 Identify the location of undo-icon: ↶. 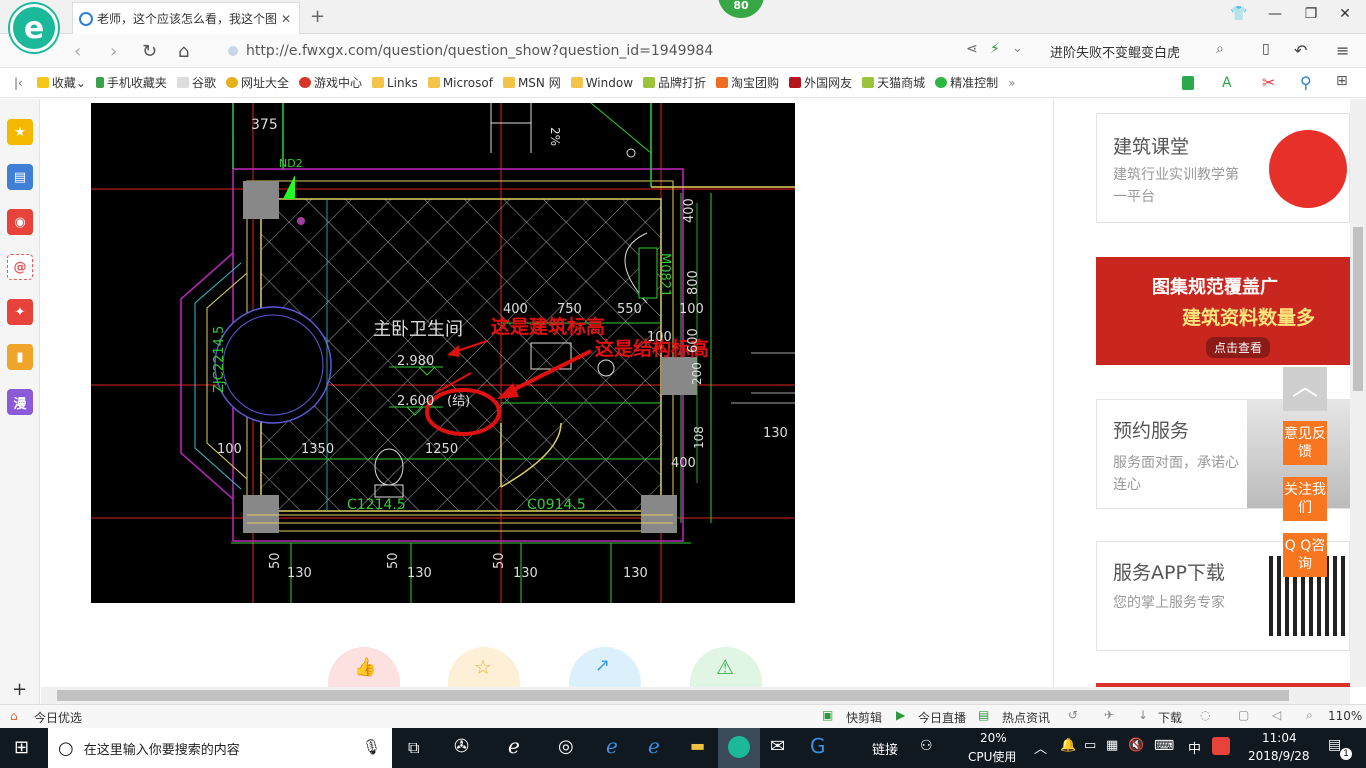
(1300, 50).